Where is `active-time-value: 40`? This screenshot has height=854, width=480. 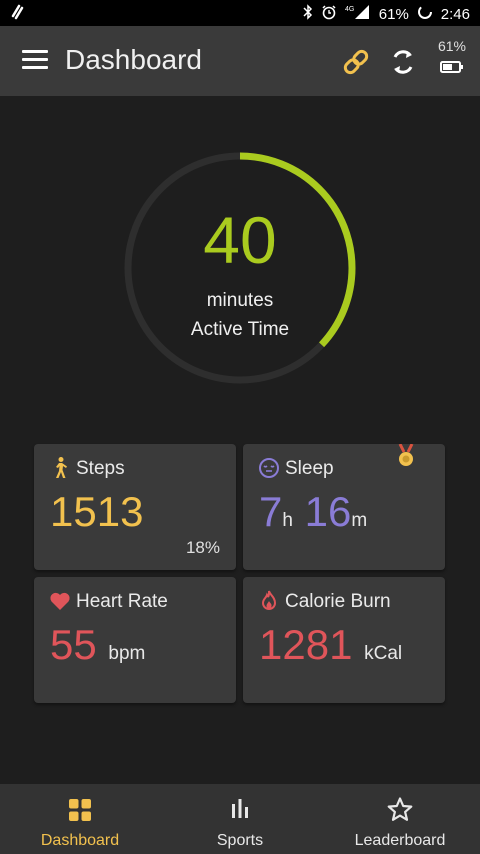
active-time-value: 40 is located at coordinates (240, 240).